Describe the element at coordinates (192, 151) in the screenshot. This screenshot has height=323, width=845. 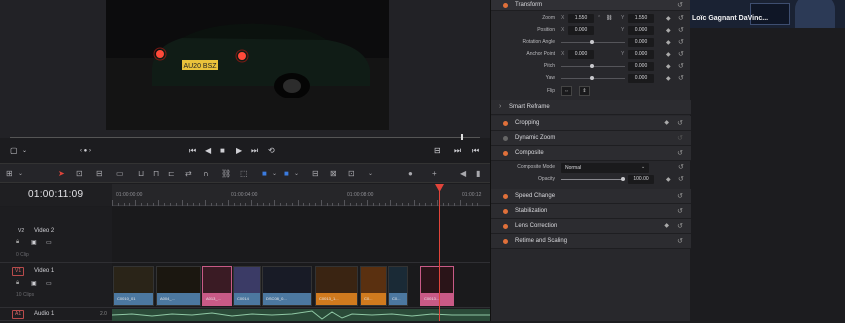
I see `skip-to-start-icon: ⏮` at that location.